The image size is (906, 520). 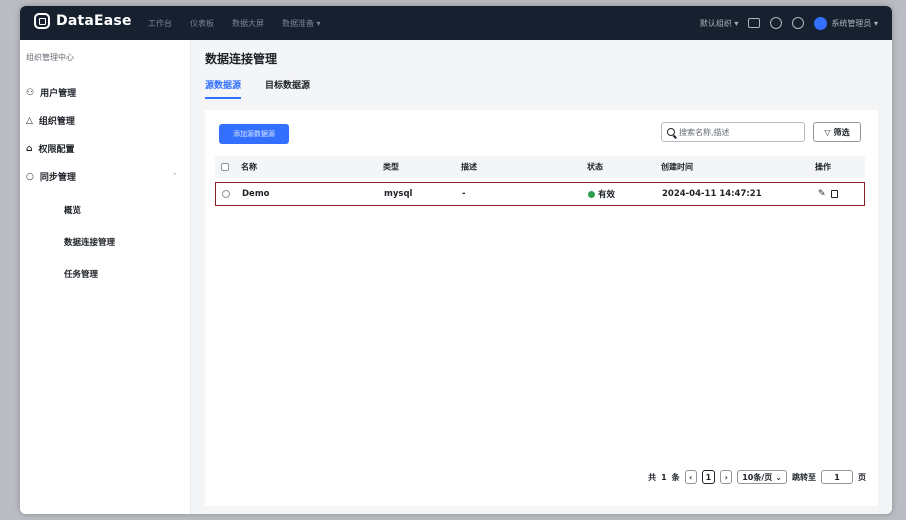 I want to click on logo: DataEase, so click(x=83, y=21).